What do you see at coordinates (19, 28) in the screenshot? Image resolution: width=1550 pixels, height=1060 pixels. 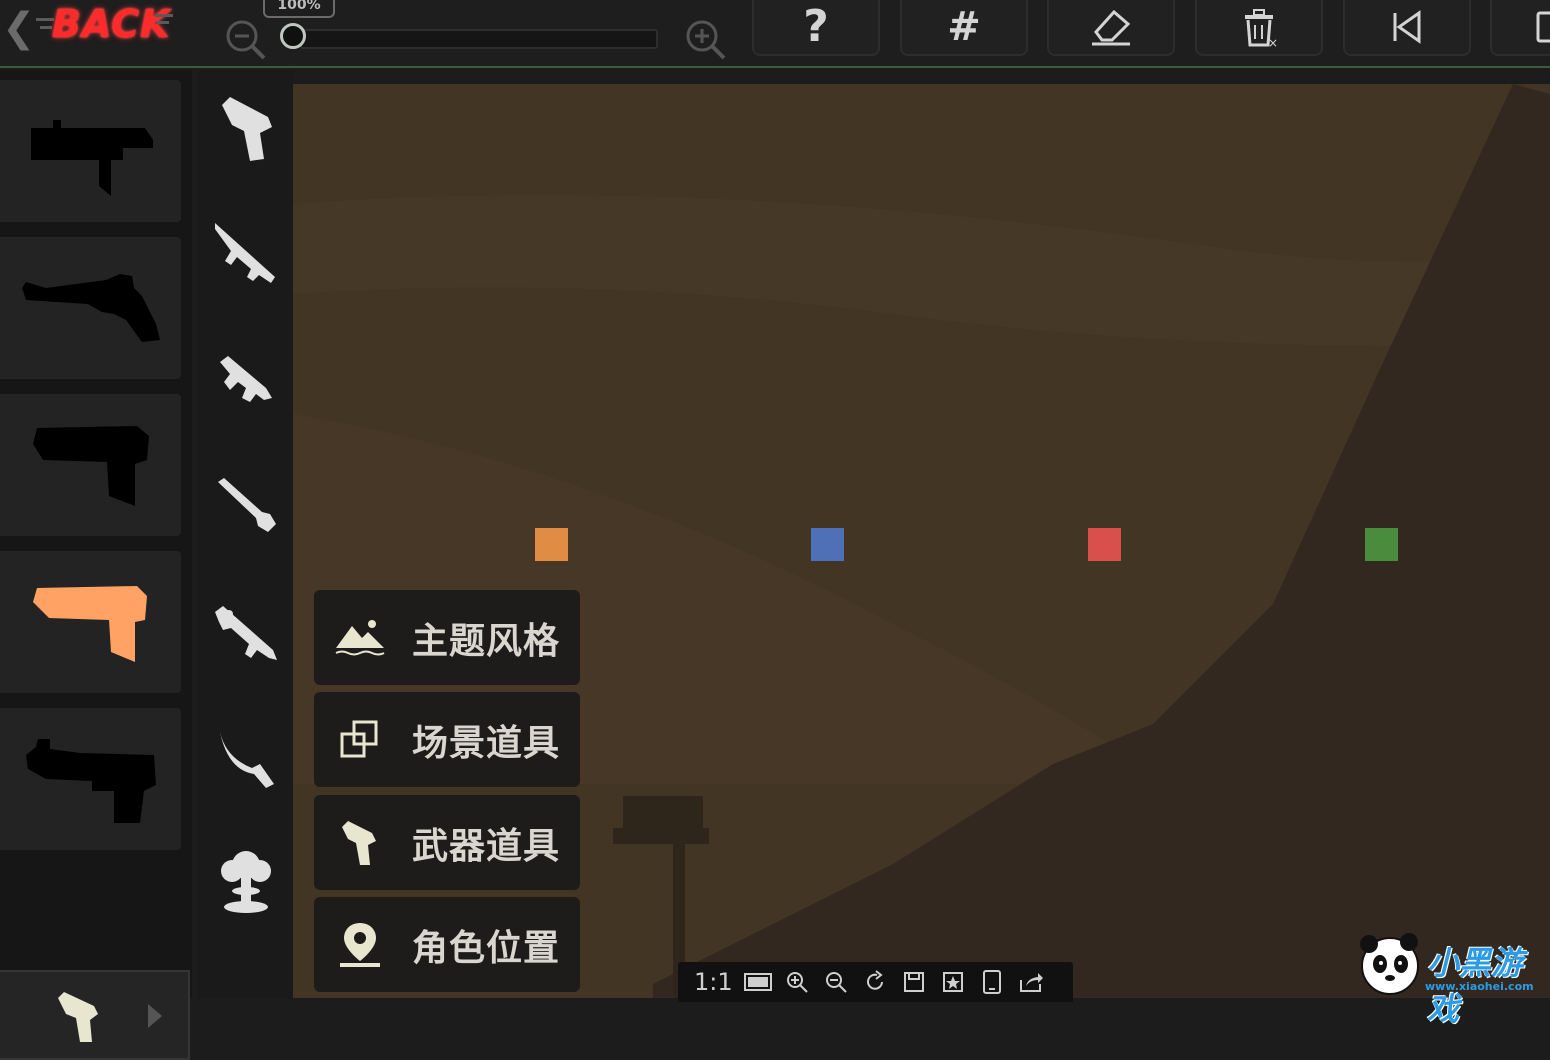 I see `chevron-left-icon: ❮` at bounding box center [19, 28].